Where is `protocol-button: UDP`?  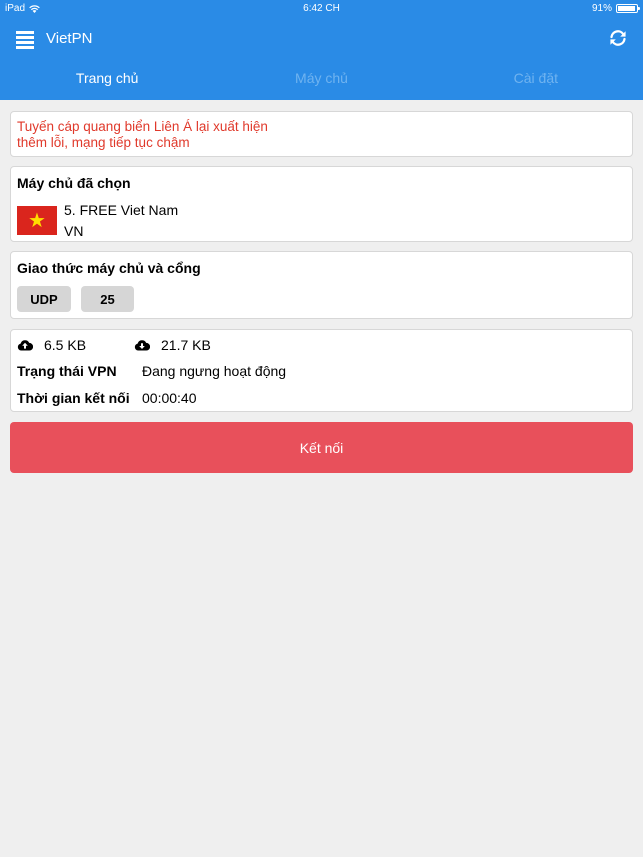
protocol-button: UDP is located at coordinates (44, 299).